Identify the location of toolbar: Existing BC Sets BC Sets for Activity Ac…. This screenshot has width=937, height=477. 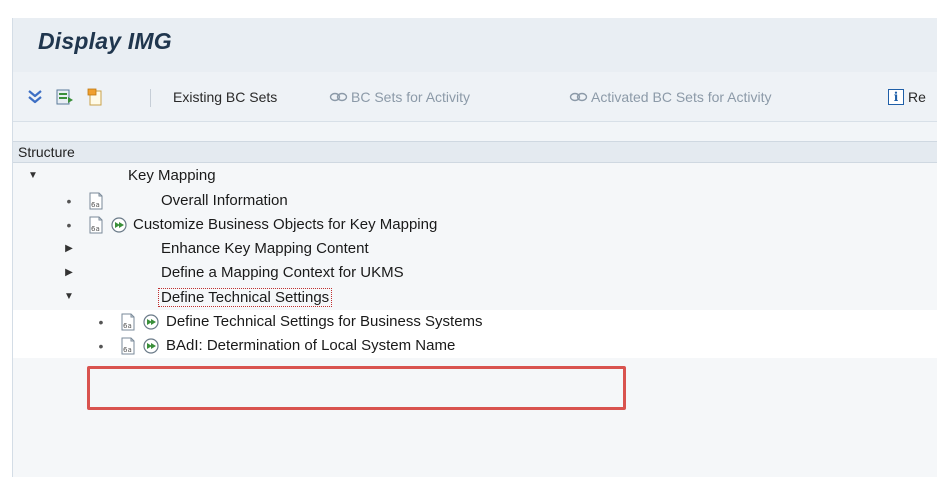
(475, 97).